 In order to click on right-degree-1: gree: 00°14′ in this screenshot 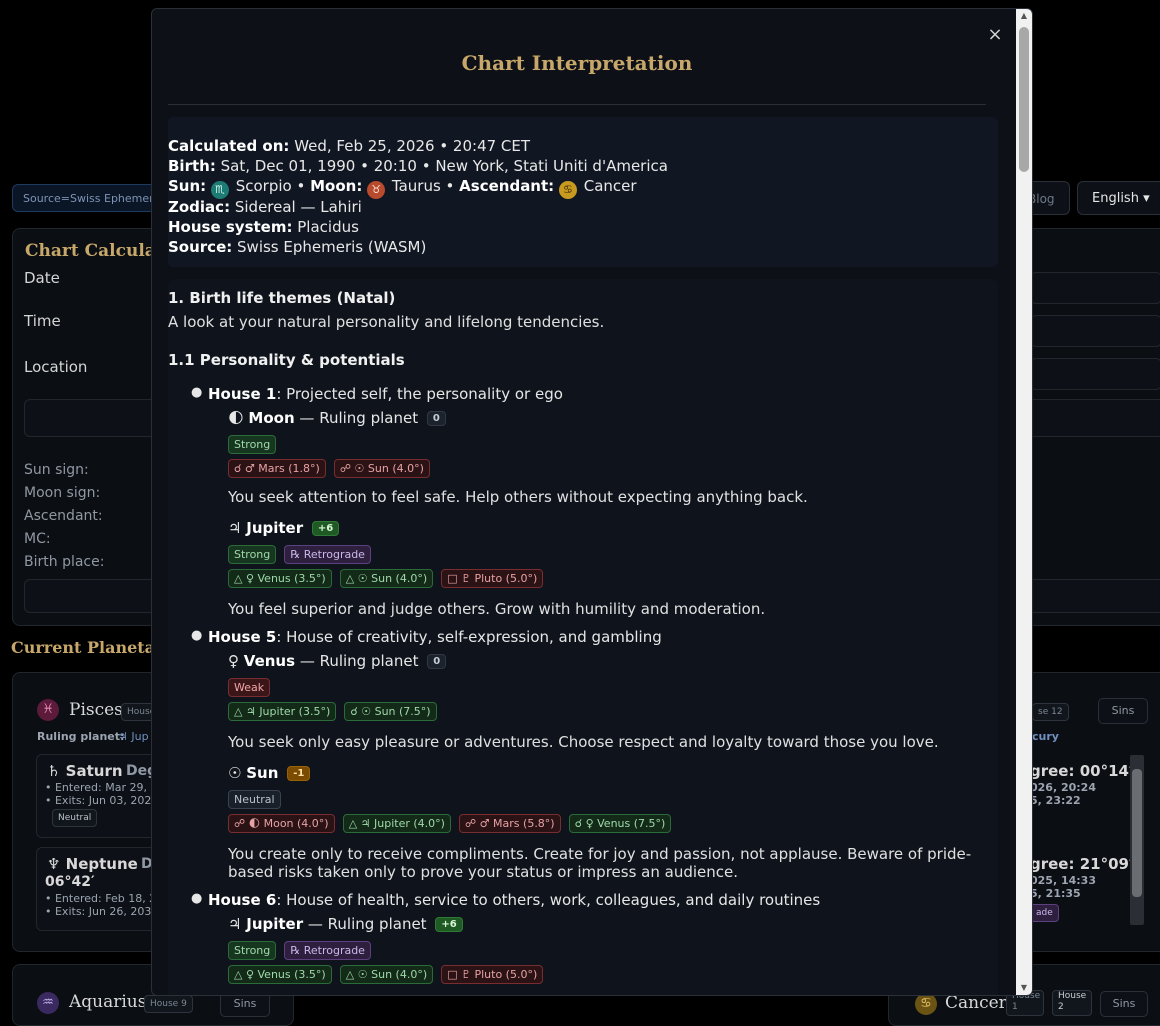, I will do `click(1081, 771)`.